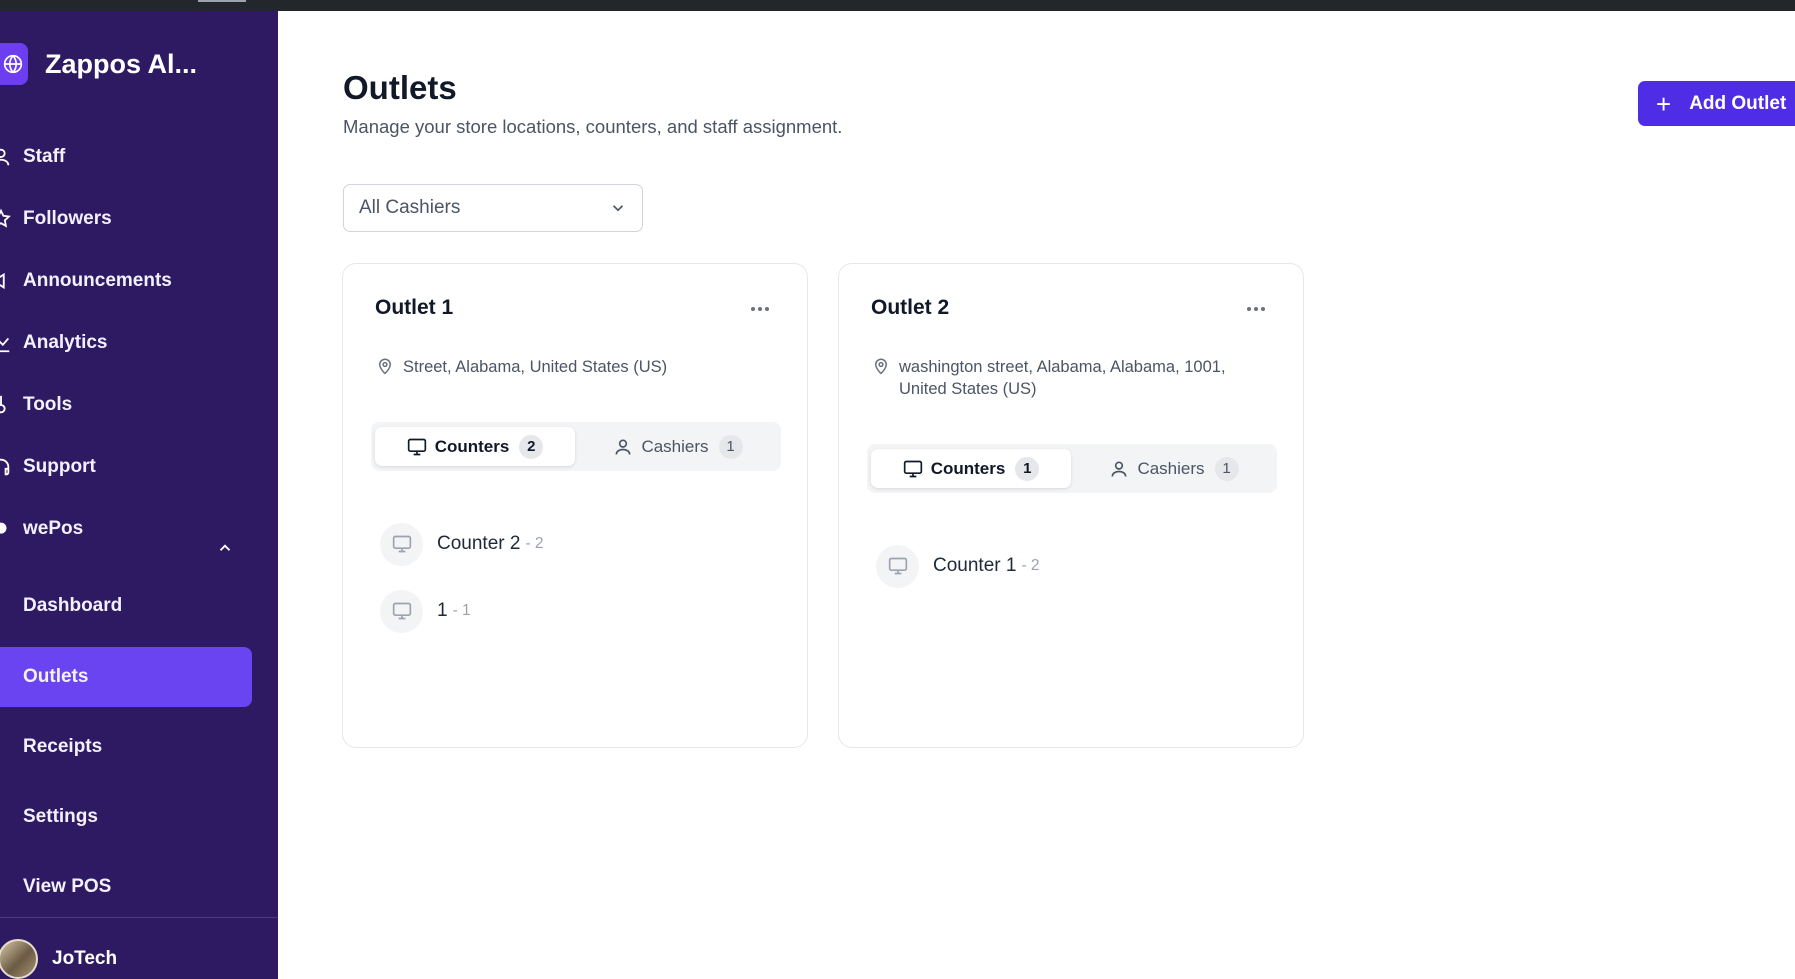 This screenshot has width=1795, height=979. I want to click on sidebar-item-label: Analytics, so click(65, 342).